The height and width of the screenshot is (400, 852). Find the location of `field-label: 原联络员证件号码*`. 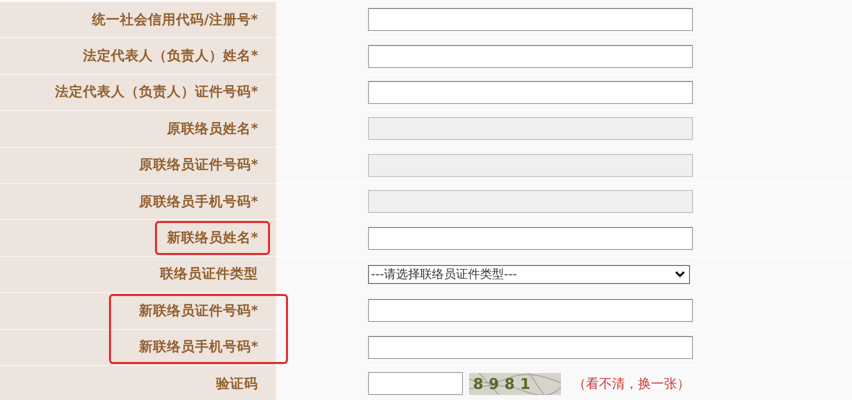

field-label: 原联络员证件号码* is located at coordinates (198, 165).